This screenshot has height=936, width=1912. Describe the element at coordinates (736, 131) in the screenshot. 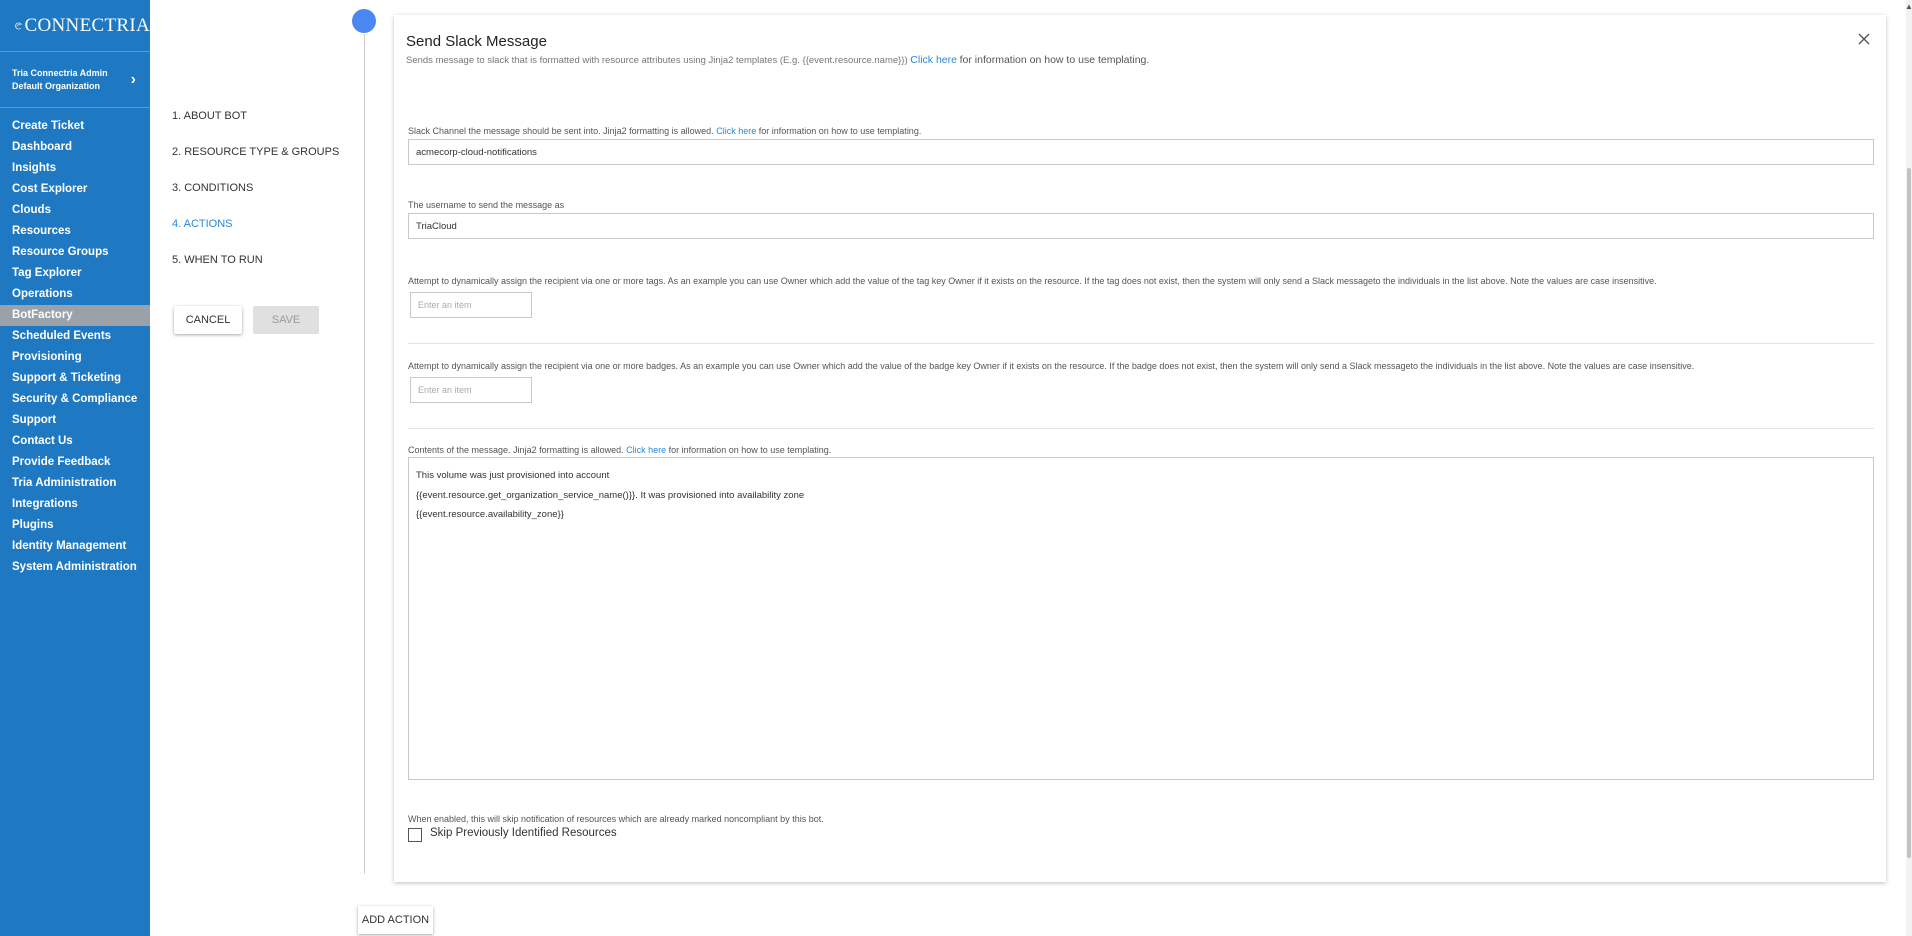

I see `channel-help-link: Click here` at that location.